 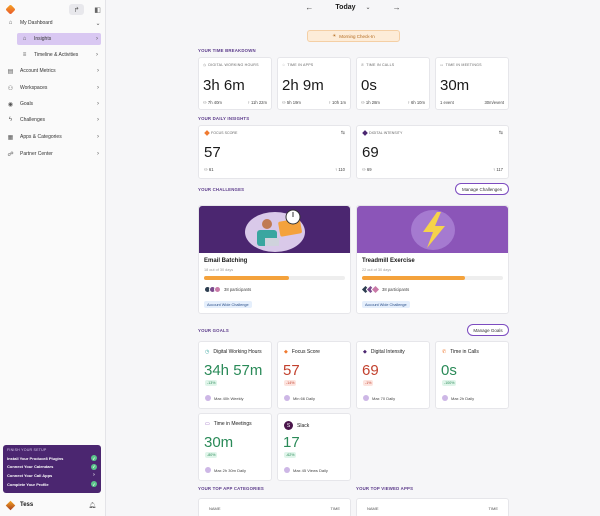 What do you see at coordinates (27, 450) in the screenshot?
I see `setup-heading: FINISH YOUR SETUP` at bounding box center [27, 450].